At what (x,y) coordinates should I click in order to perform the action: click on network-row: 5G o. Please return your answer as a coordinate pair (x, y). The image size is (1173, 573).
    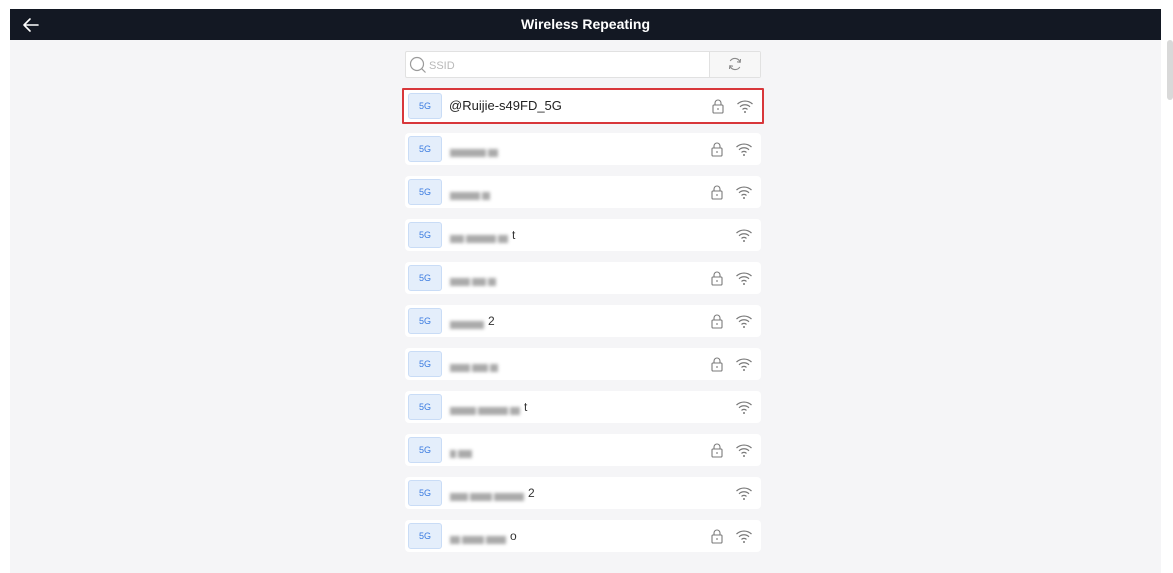
    Looking at the image, I should click on (583, 536).